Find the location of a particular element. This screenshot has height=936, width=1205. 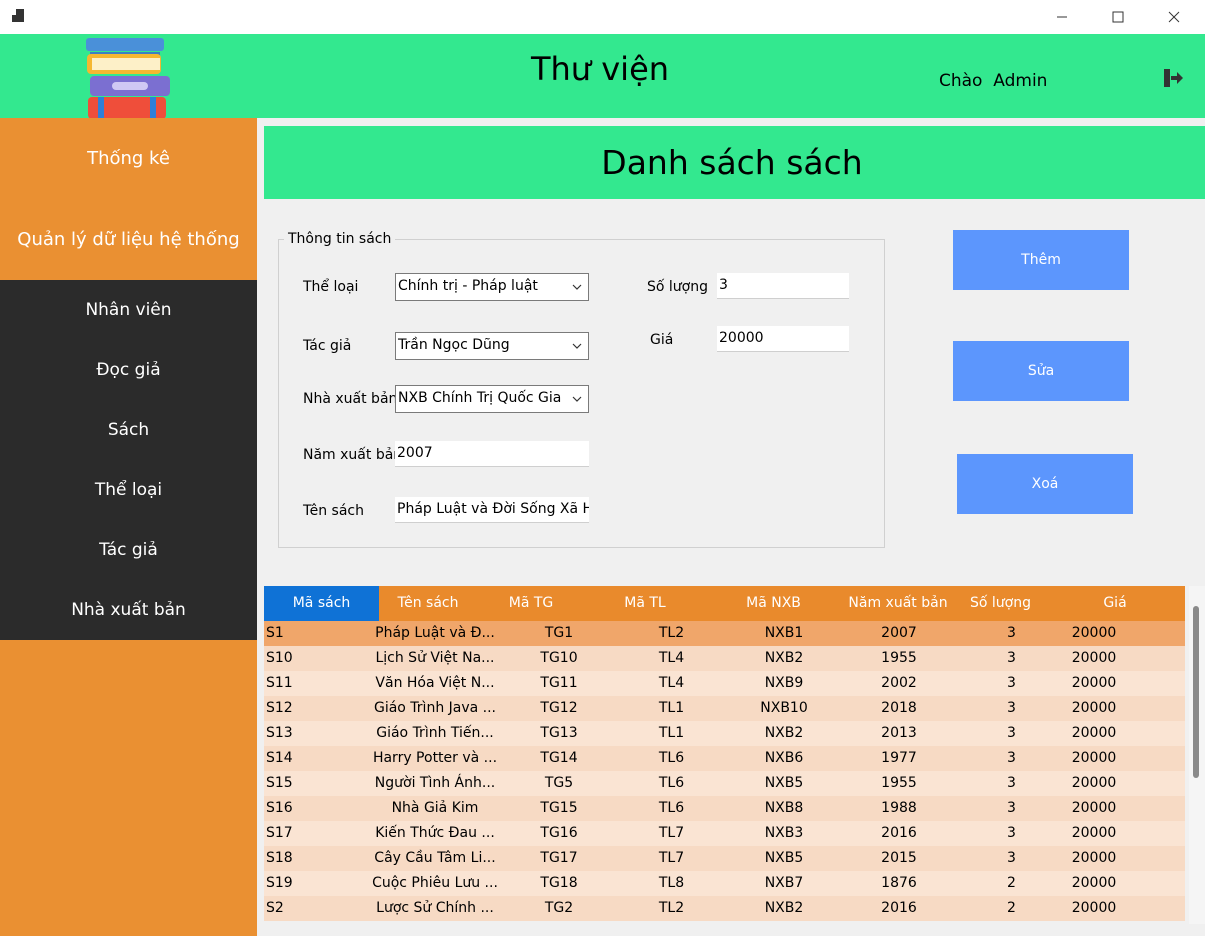

column-header: Mã NXB is located at coordinates (773, 603).